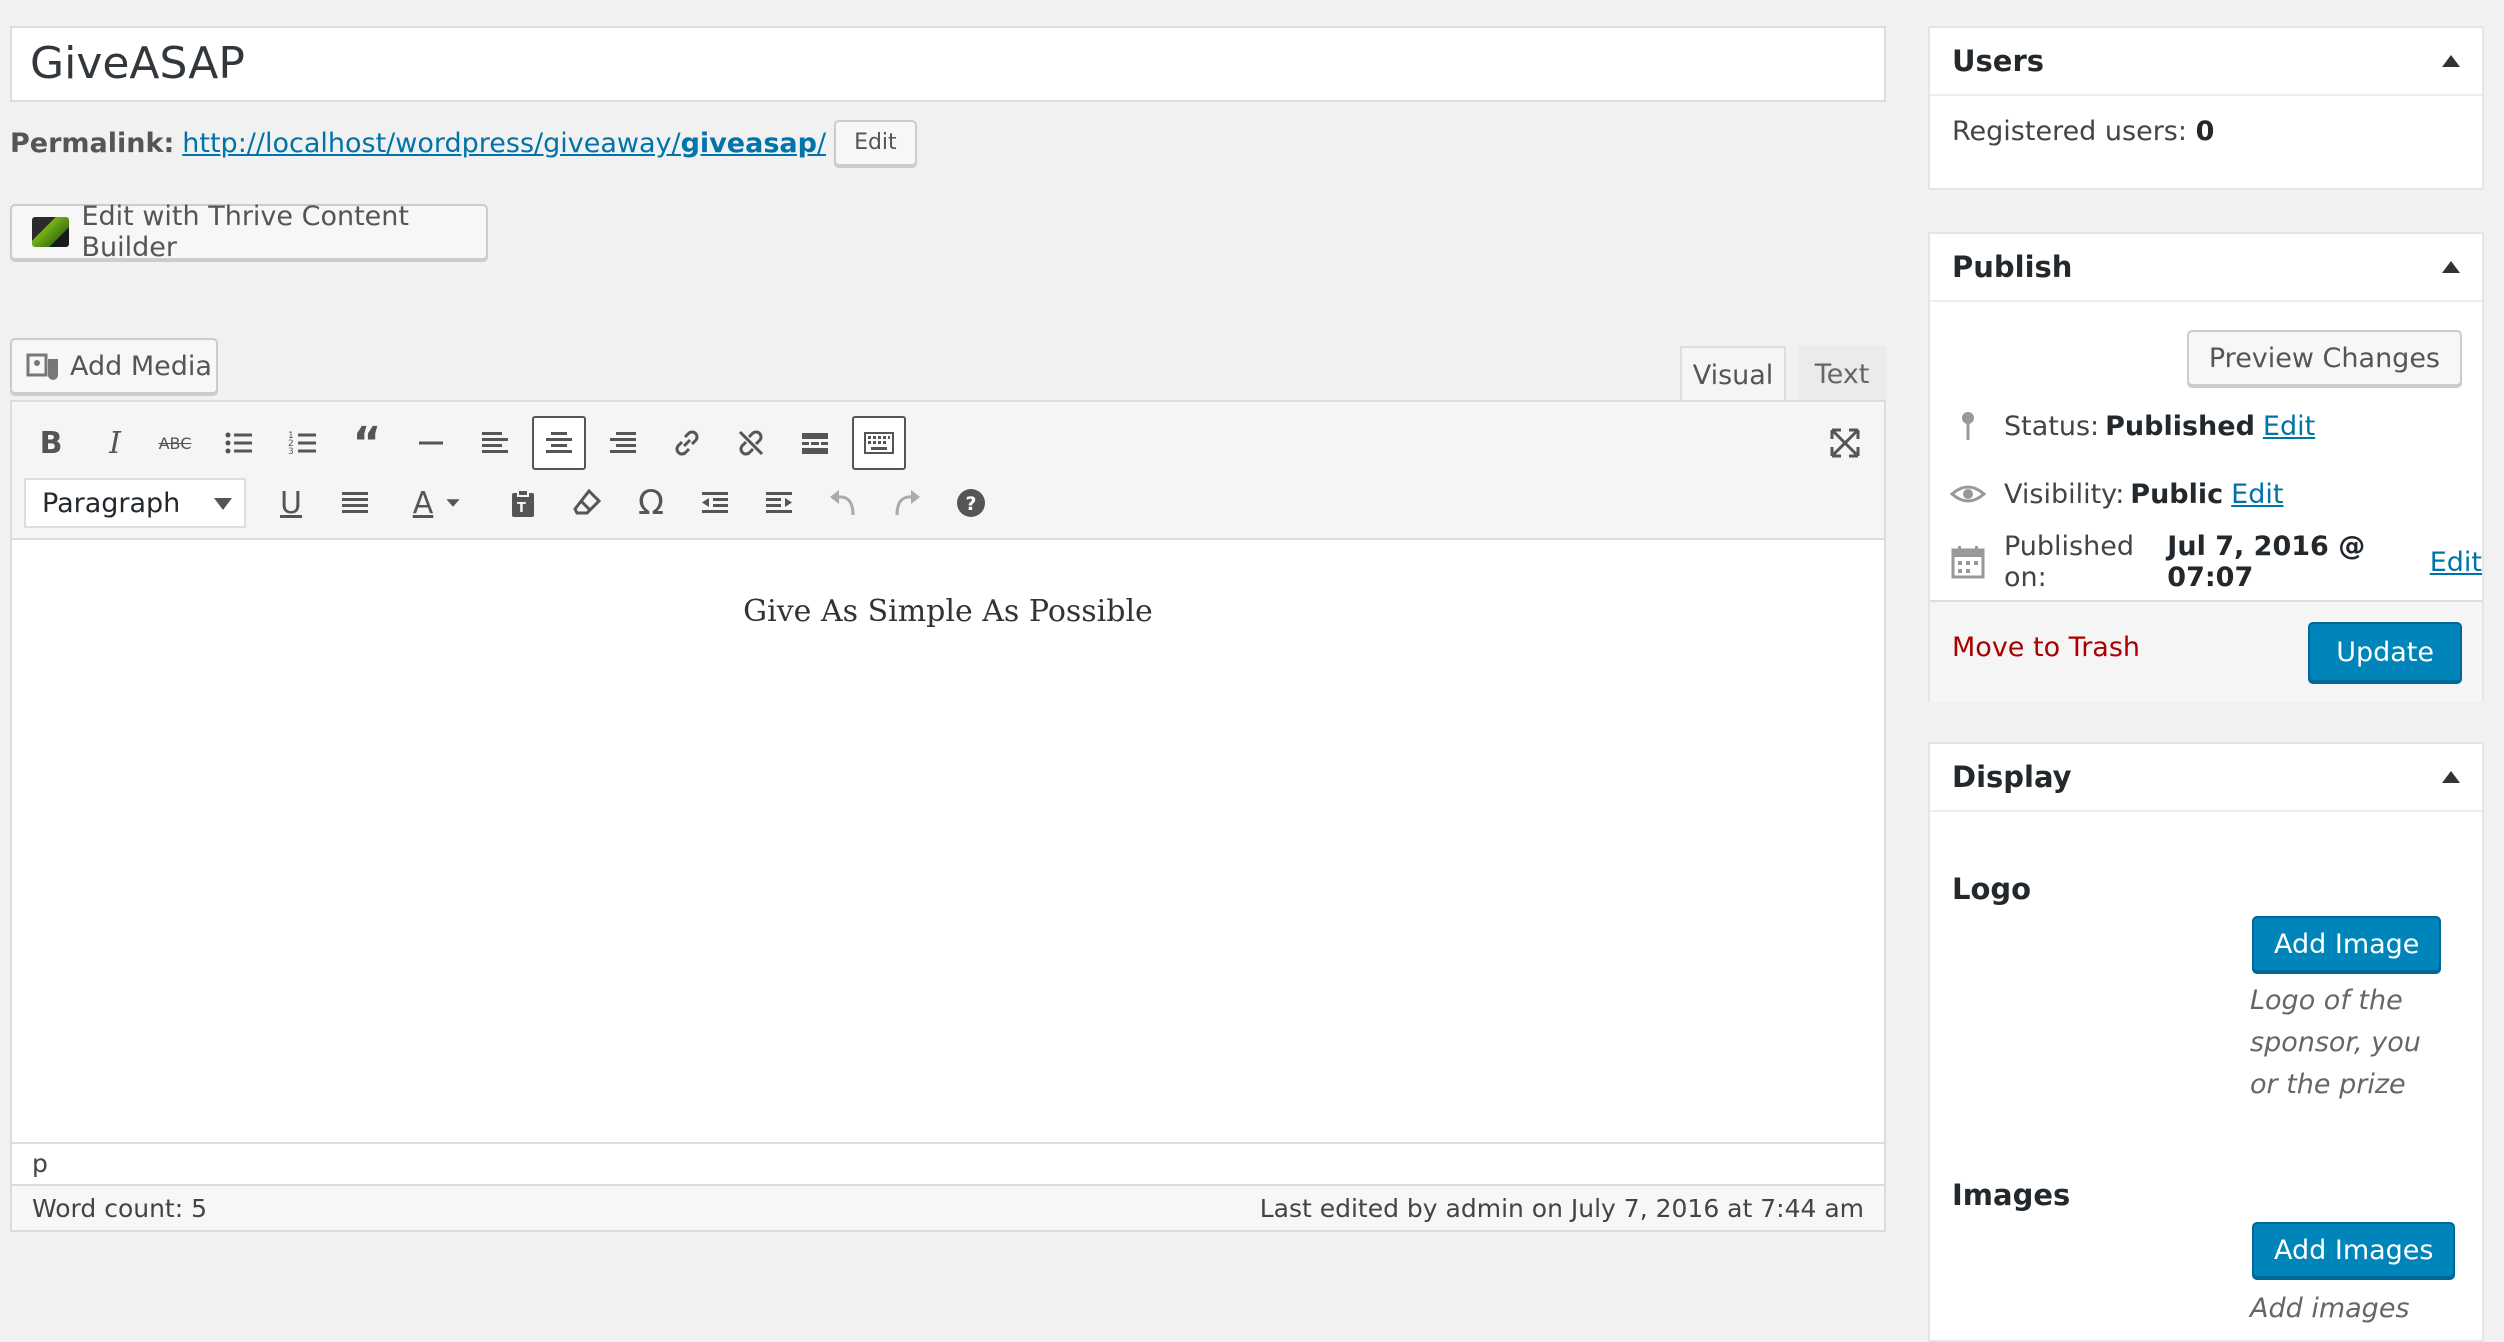  I want to click on clear-formatting-icon, so click(587, 503).